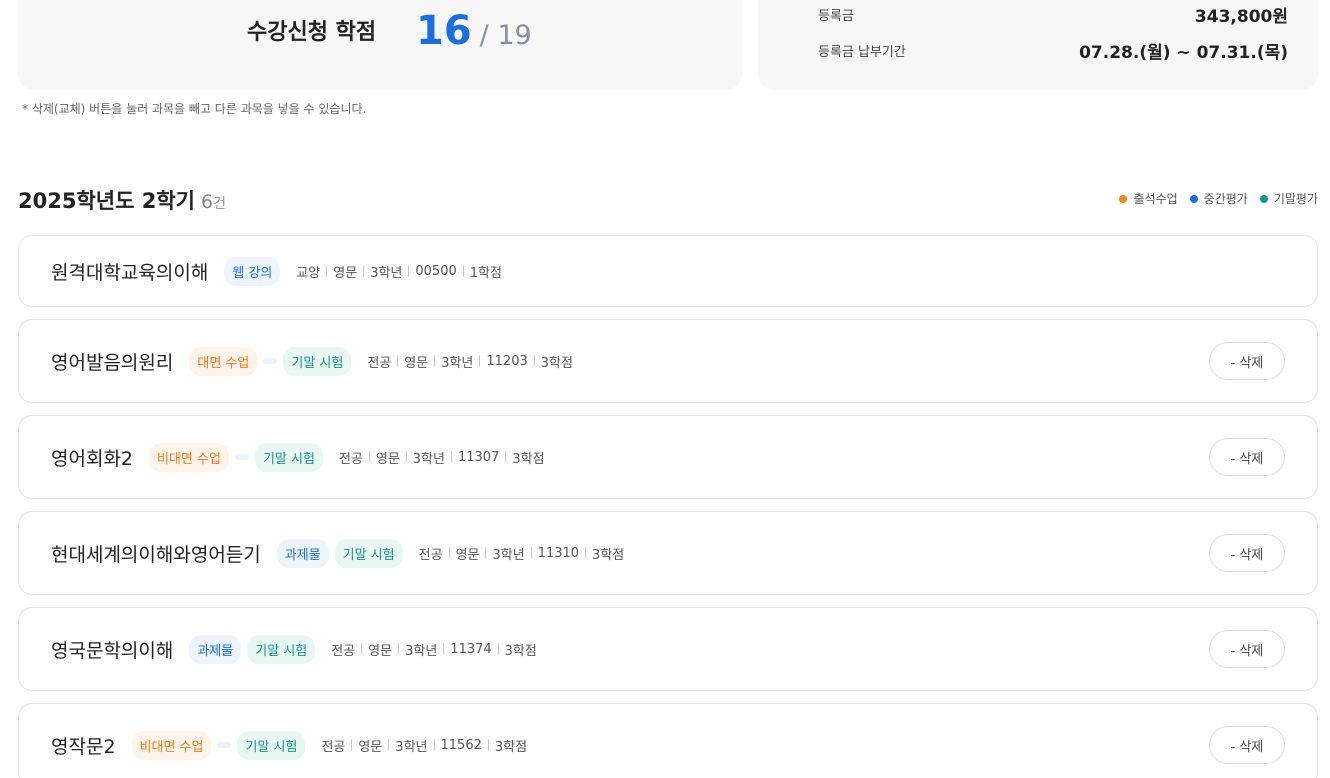 Image resolution: width=1330 pixels, height=778 pixels. I want to click on course-meta-item: 1학점, so click(485, 273).